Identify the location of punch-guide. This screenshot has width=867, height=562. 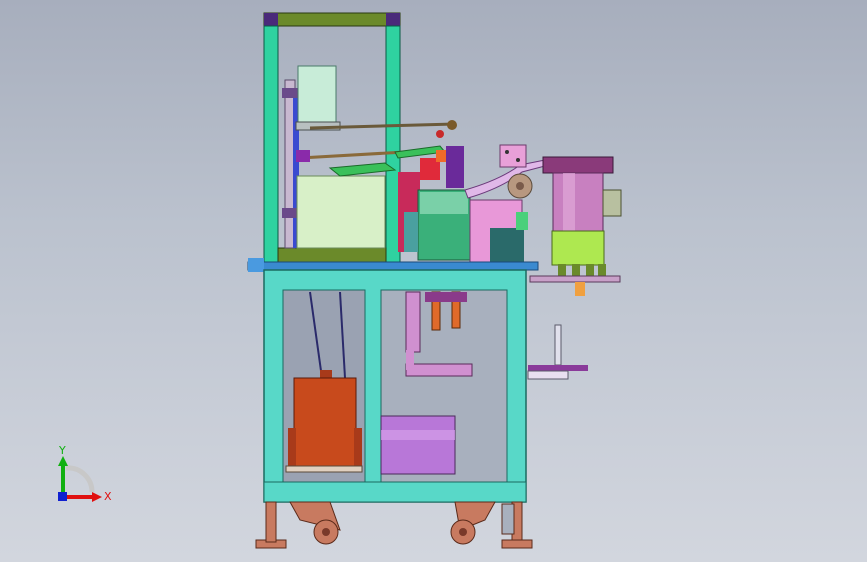
(446, 297).